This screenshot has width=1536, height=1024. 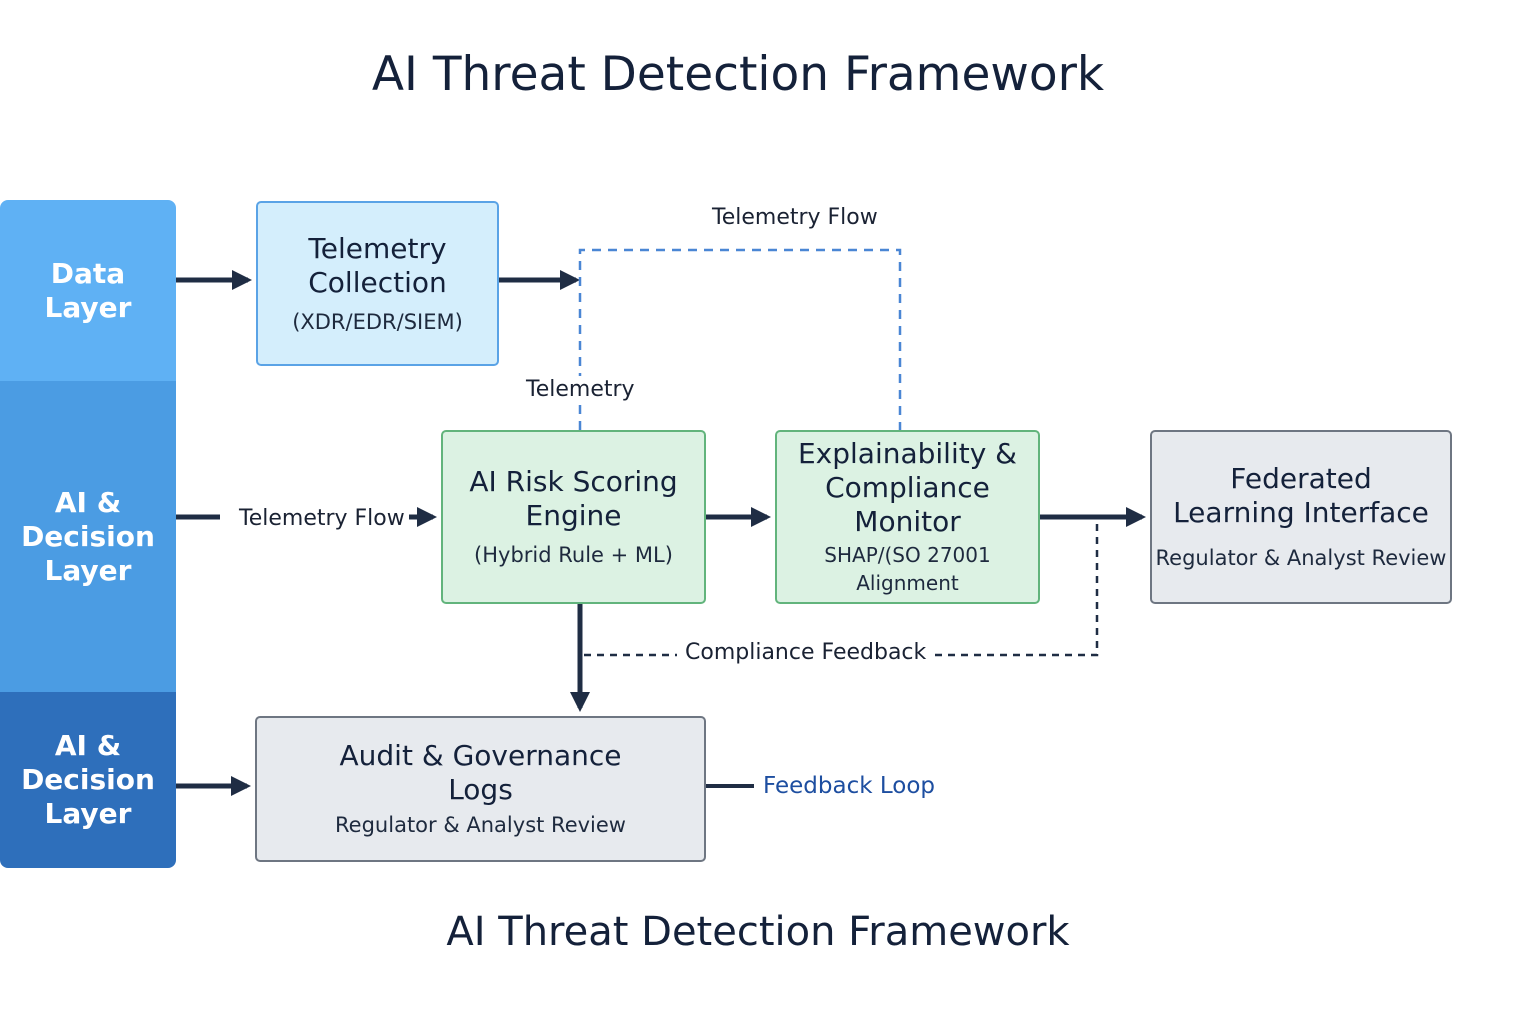 I want to click on compliance-feedback-label: Compliance Feedback, so click(x=806, y=653).